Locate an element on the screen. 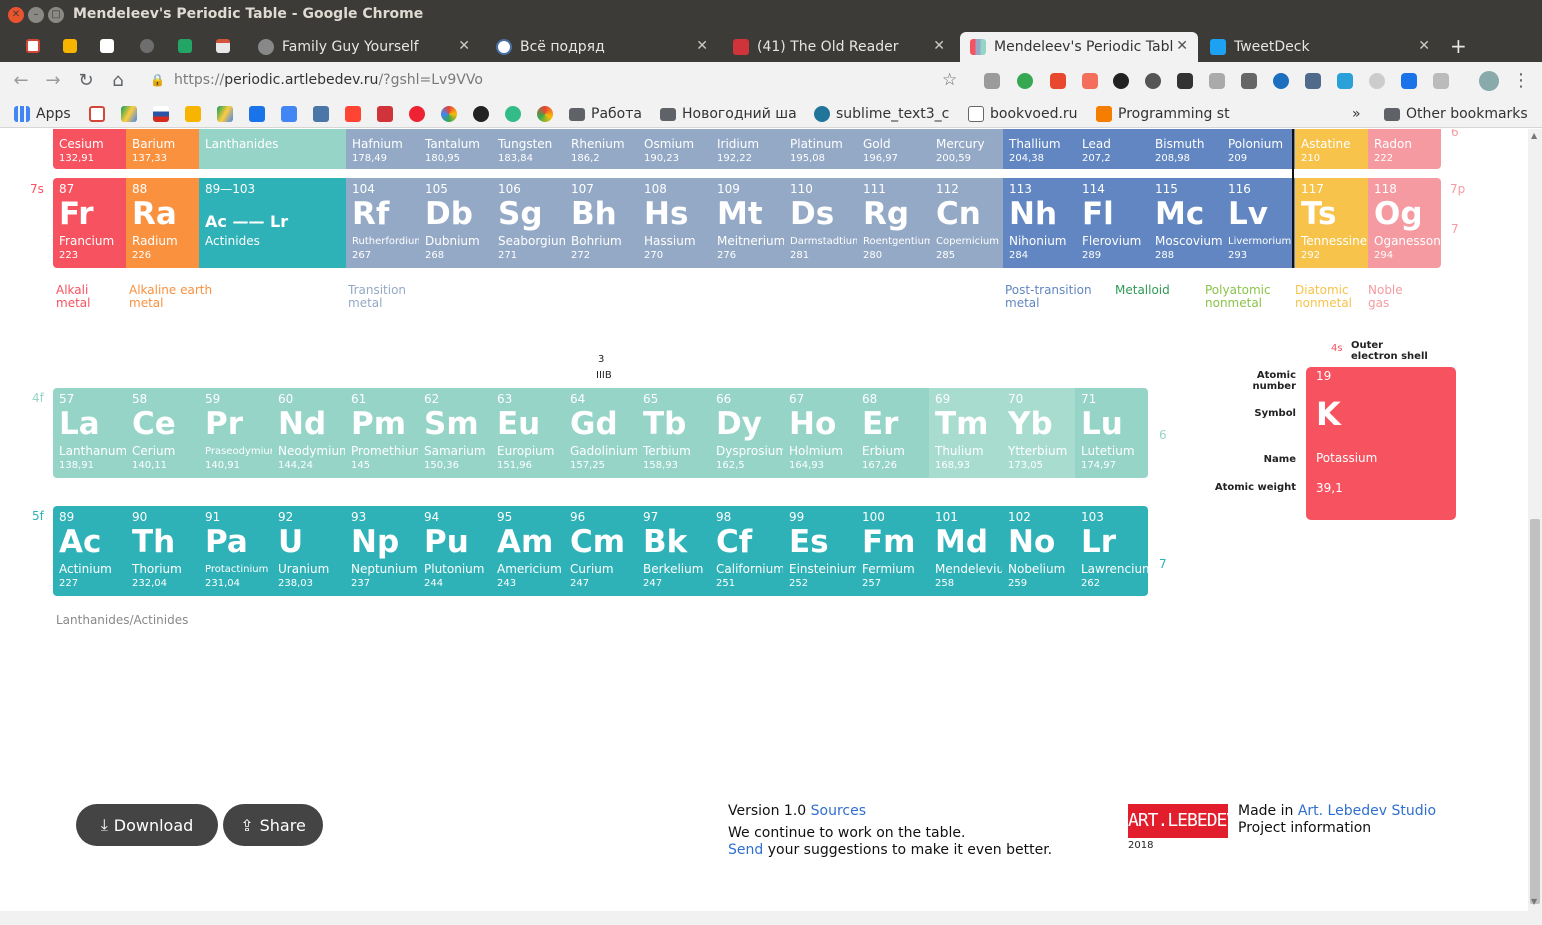 The width and height of the screenshot is (1542, 925). vertical-scrollbar: ▲ ▼ is located at coordinates (1535, 520).